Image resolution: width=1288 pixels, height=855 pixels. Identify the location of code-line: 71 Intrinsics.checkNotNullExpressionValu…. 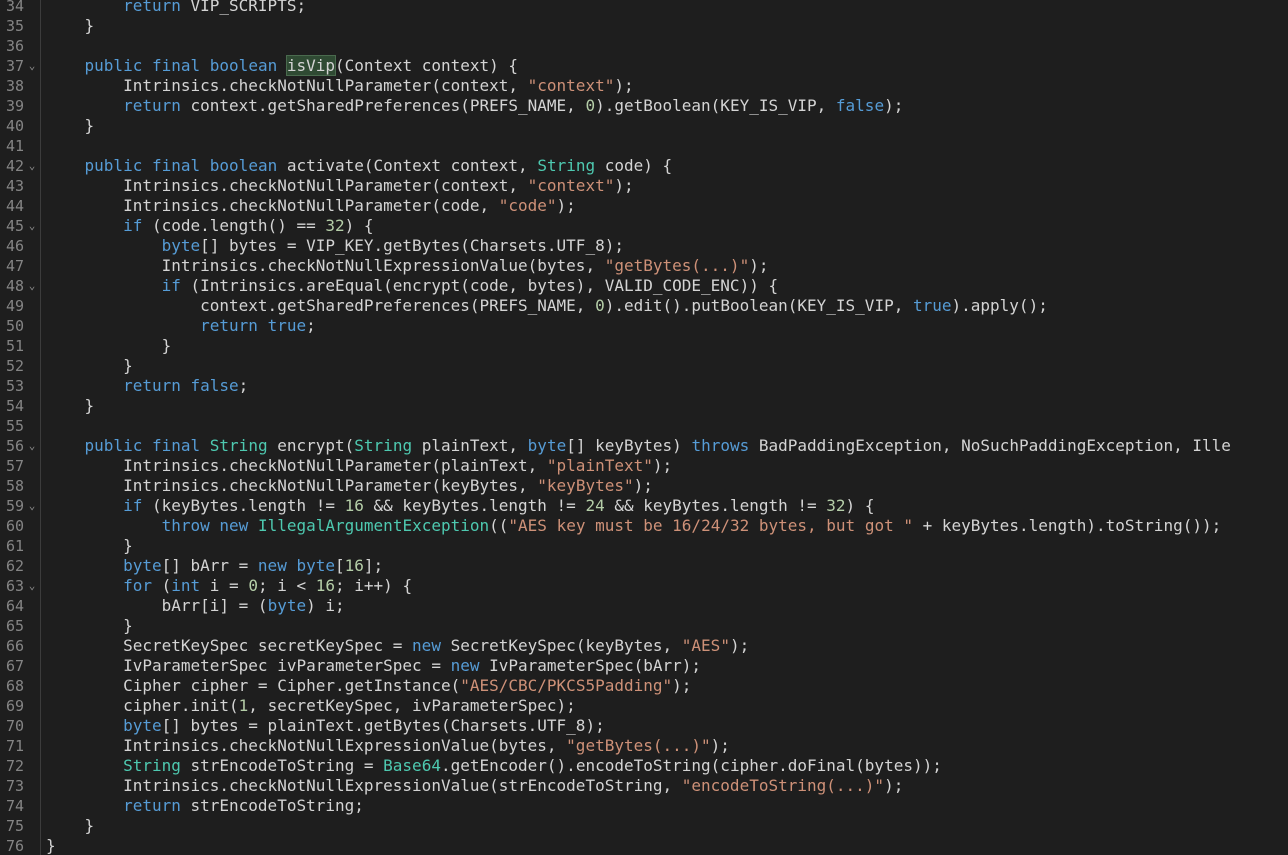
(644, 746).